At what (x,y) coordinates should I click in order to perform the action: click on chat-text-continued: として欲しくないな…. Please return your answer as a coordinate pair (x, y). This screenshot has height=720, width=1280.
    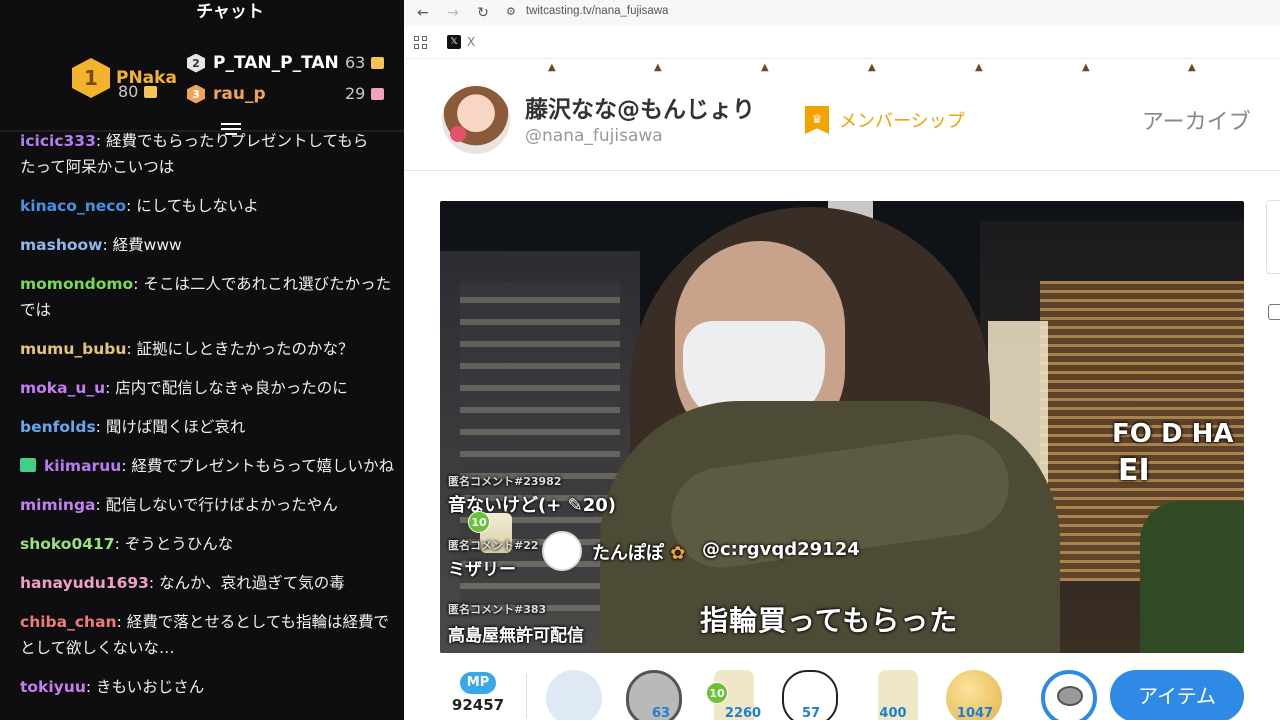
    Looking at the image, I should click on (97, 648).